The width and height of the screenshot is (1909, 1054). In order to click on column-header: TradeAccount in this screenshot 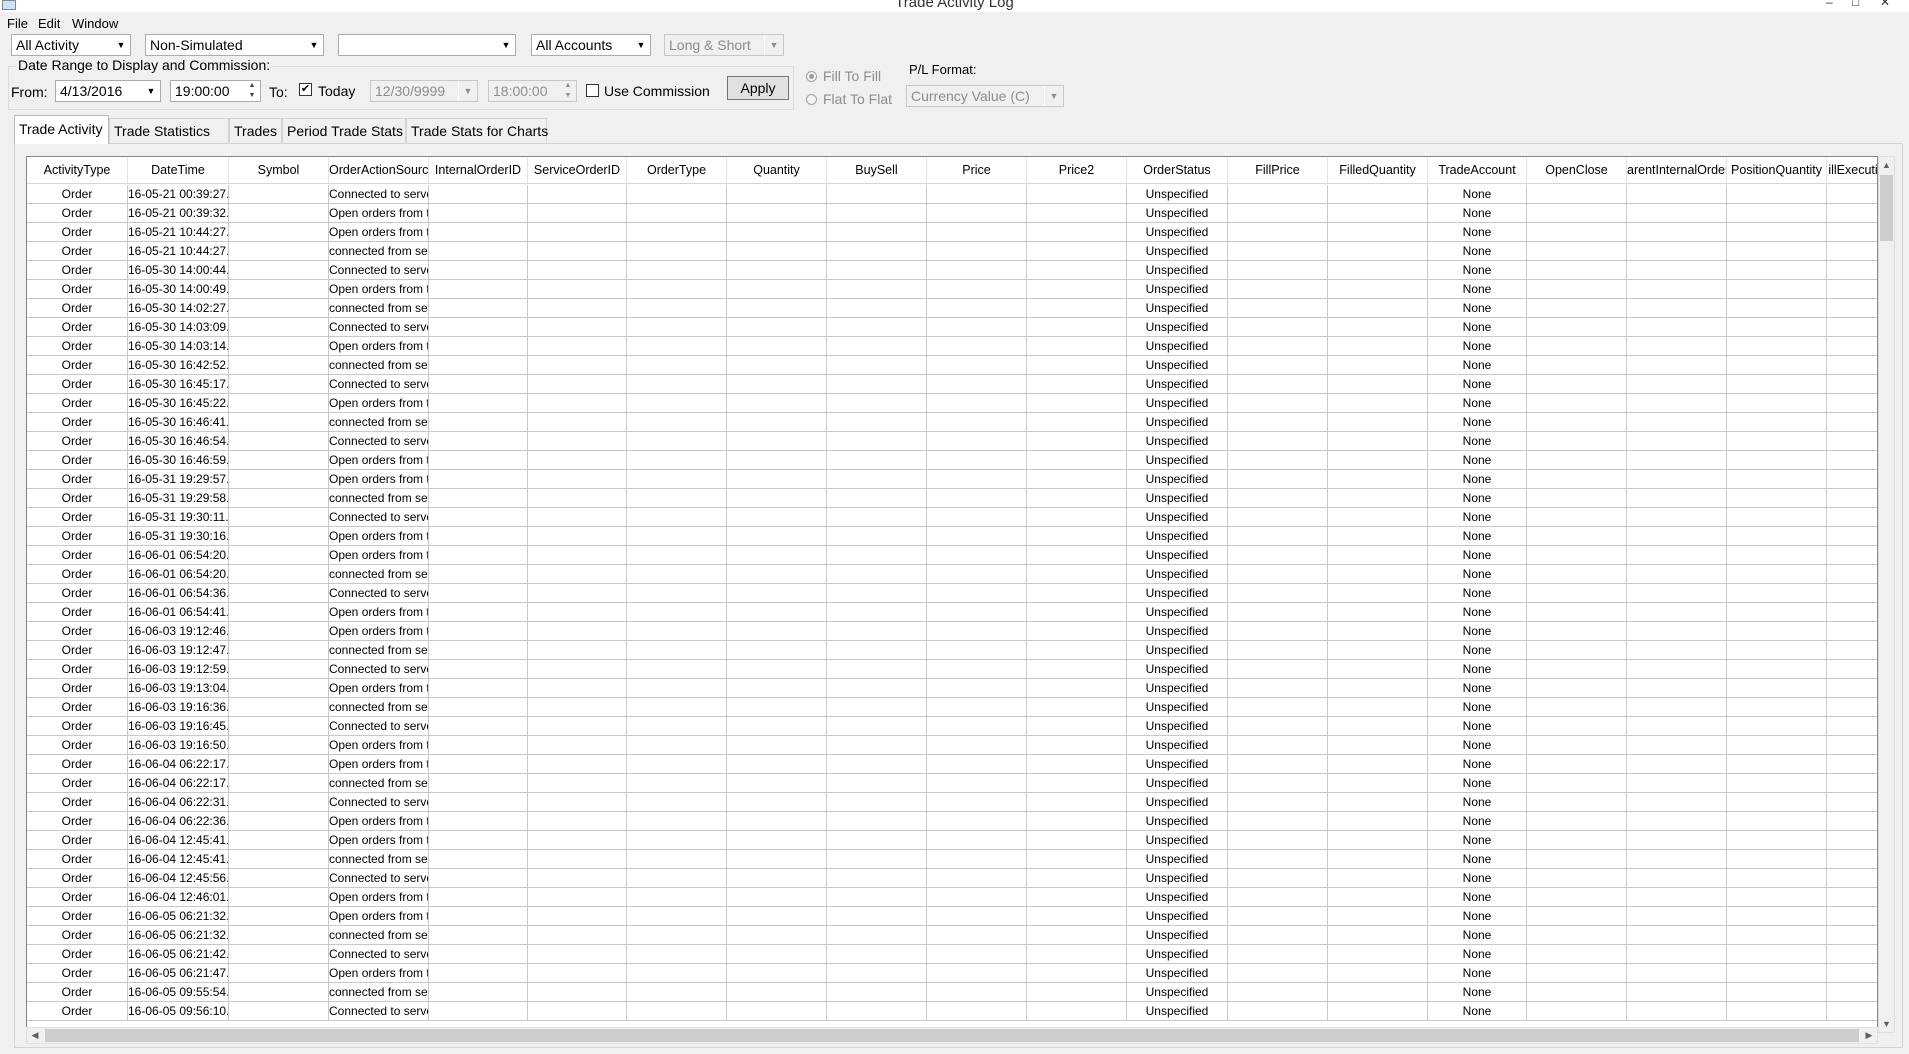, I will do `click(1477, 170)`.